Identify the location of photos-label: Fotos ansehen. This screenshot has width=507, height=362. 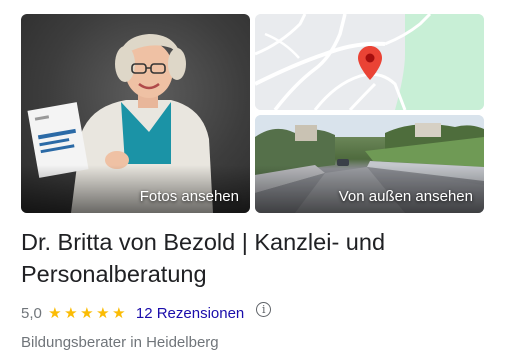
(189, 196).